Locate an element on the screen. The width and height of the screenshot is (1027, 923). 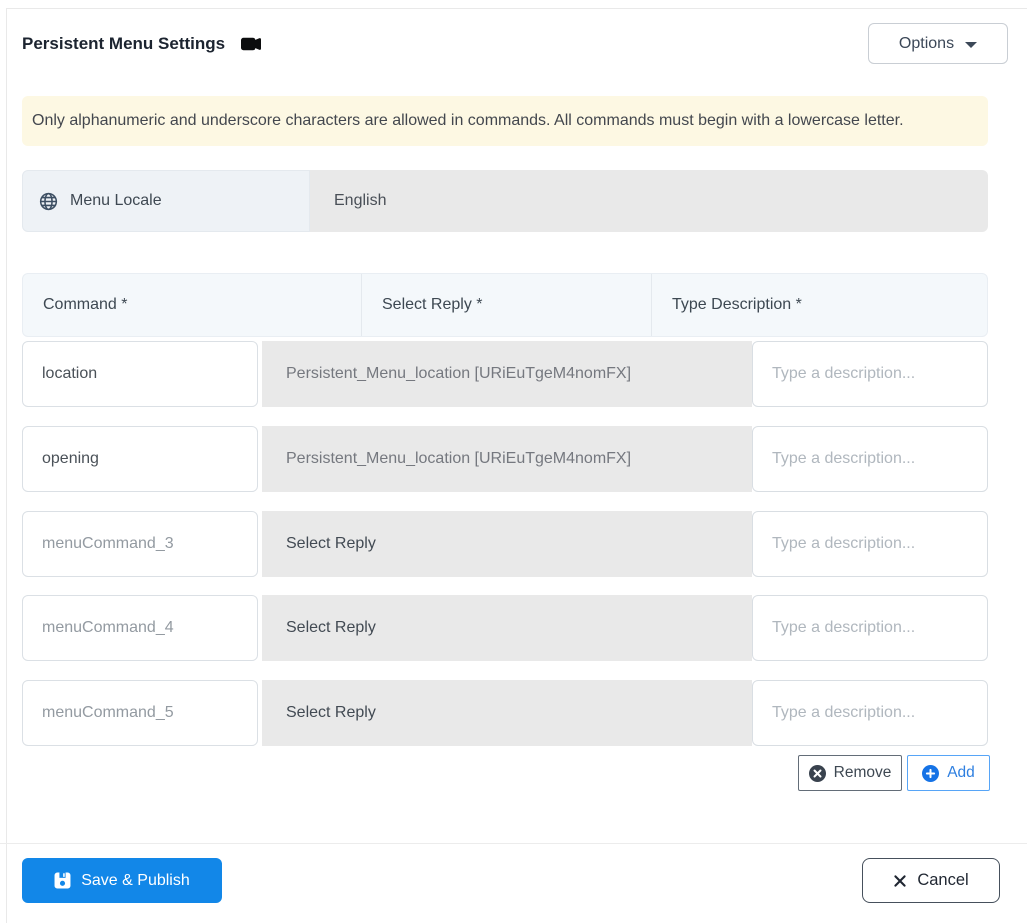
title-wrap: Persistent Menu Settings is located at coordinates (142, 44).